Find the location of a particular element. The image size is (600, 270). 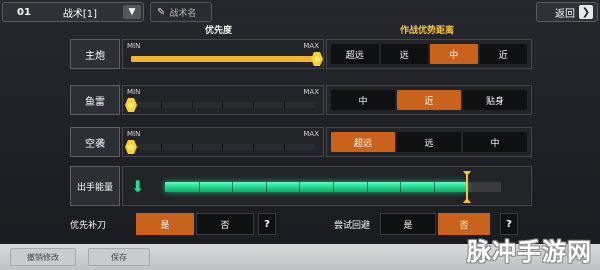

tactic-name-placeholder: 战术名 is located at coordinates (183, 13).